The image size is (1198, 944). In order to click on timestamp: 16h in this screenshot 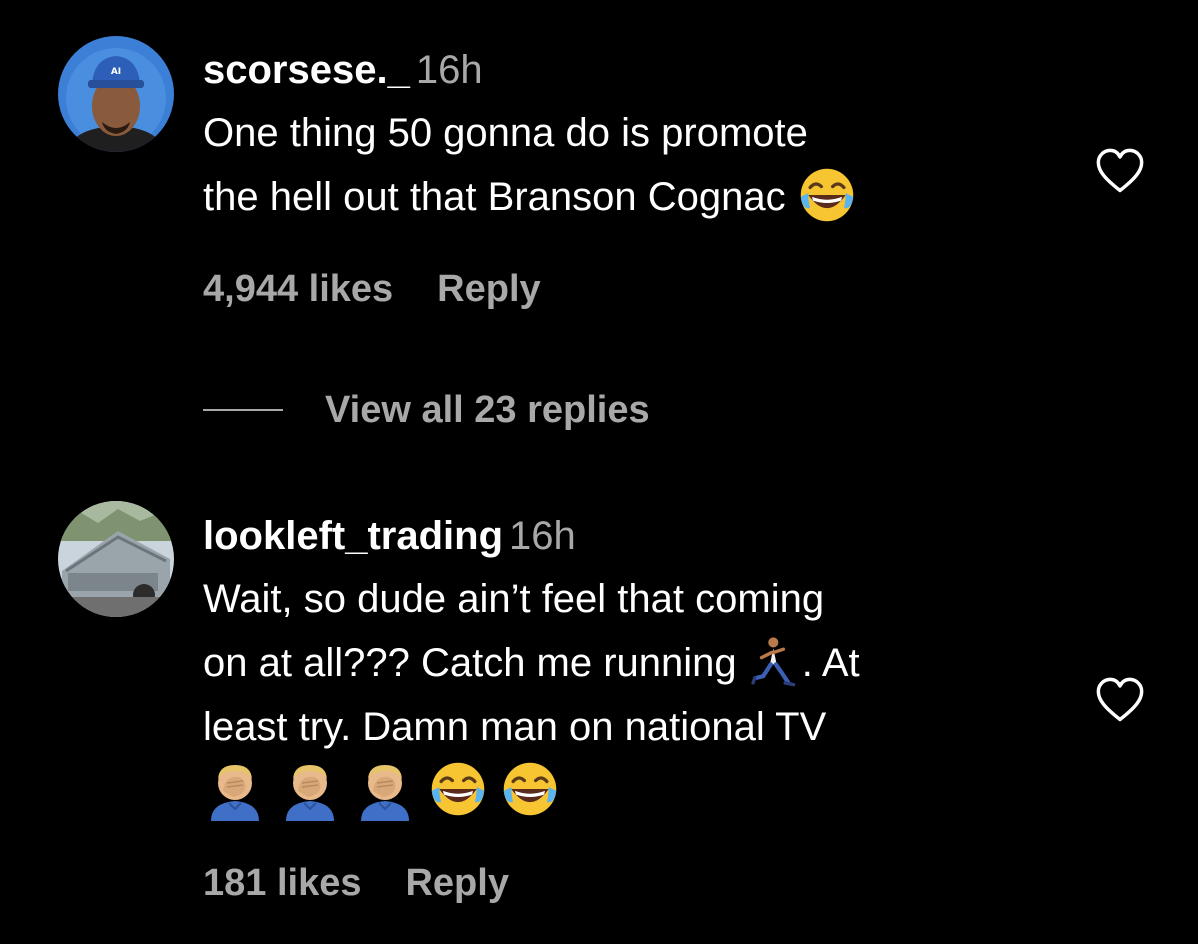, I will do `click(542, 536)`.